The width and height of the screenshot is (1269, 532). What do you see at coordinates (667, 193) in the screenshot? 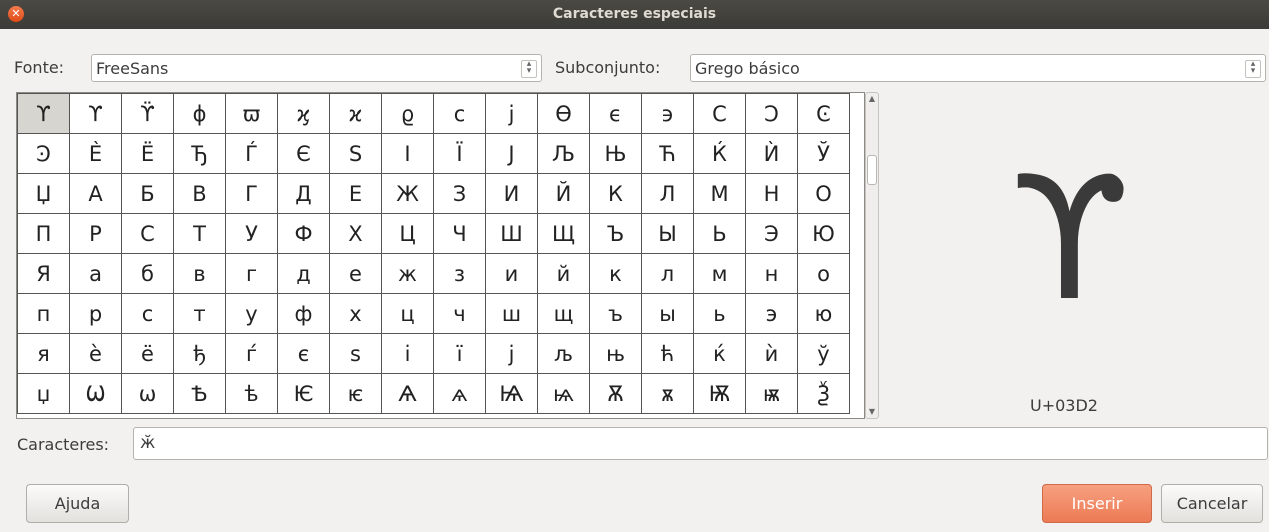
I see `character-cell: Л` at bounding box center [667, 193].